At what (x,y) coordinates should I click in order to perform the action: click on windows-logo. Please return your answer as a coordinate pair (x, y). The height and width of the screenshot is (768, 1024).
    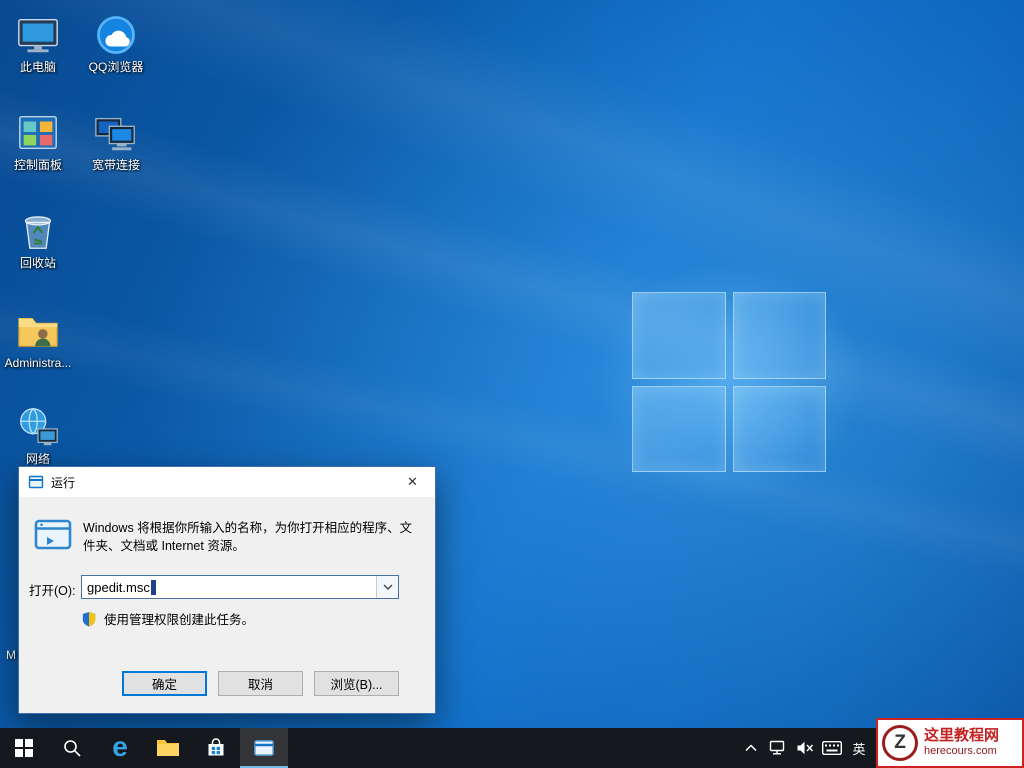
    Looking at the image, I should click on (729, 382).